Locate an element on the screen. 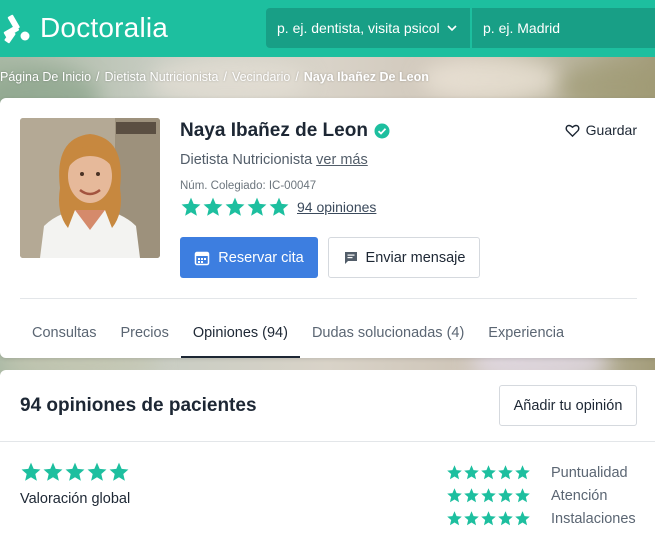 The width and height of the screenshot is (655, 546). specialty-text: Dietista Nutricionista is located at coordinates (246, 160).